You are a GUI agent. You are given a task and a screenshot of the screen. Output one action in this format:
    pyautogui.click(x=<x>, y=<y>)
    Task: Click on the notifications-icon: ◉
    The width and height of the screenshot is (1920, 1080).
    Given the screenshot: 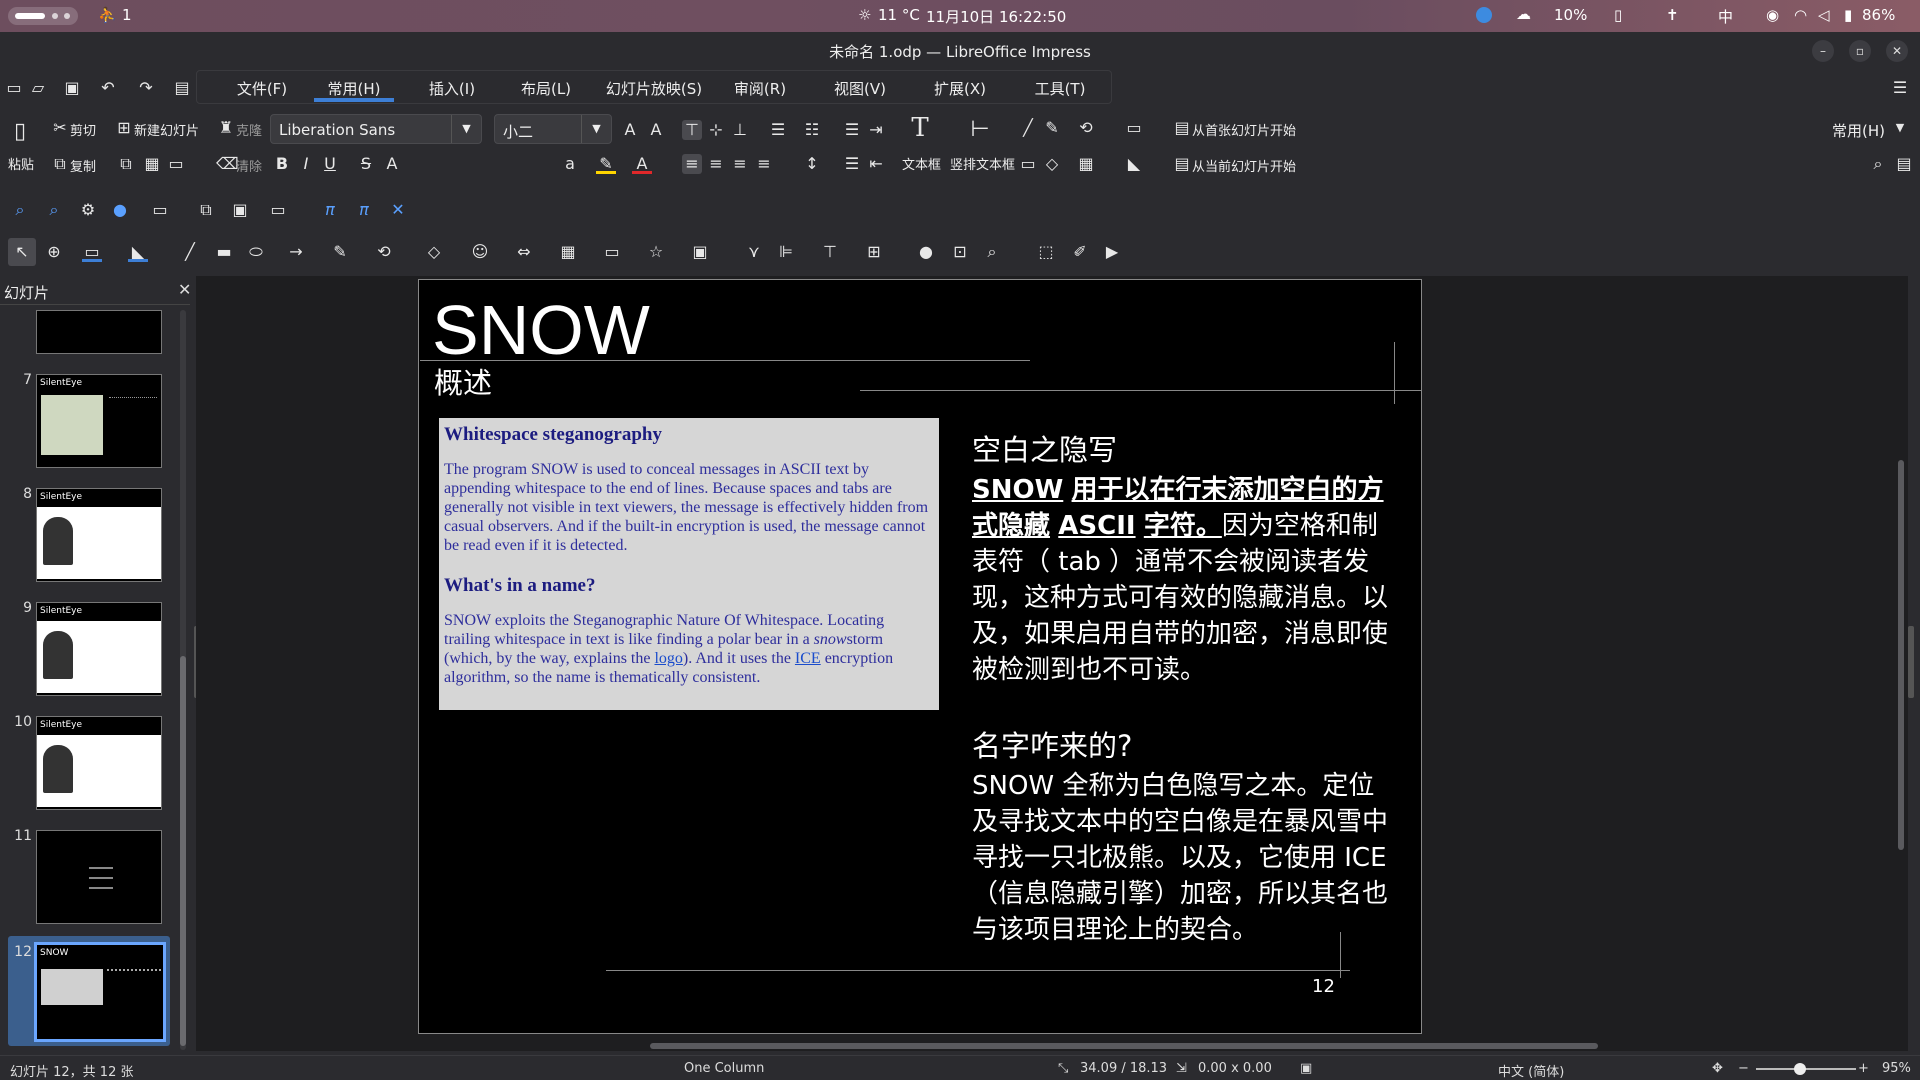 What is the action you would take?
    pyautogui.click(x=1772, y=15)
    